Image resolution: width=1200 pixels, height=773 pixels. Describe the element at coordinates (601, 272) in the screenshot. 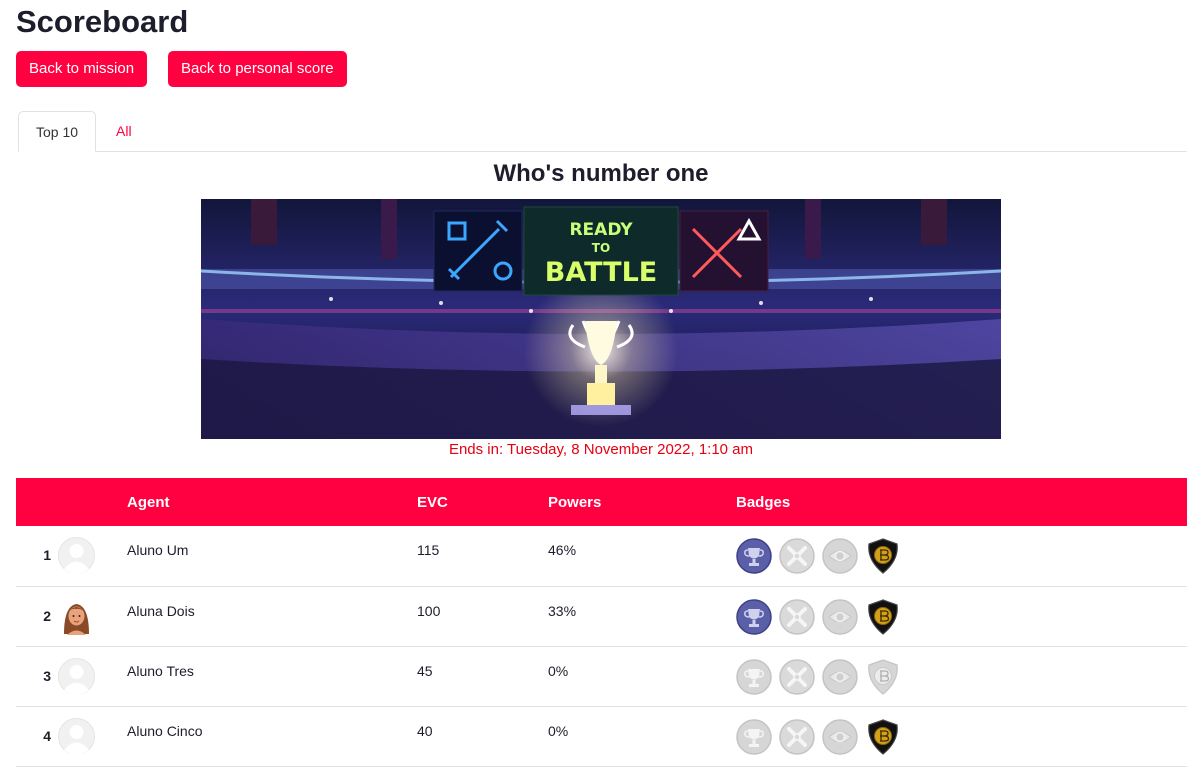

I see `svg-text: BATTLE` at that location.